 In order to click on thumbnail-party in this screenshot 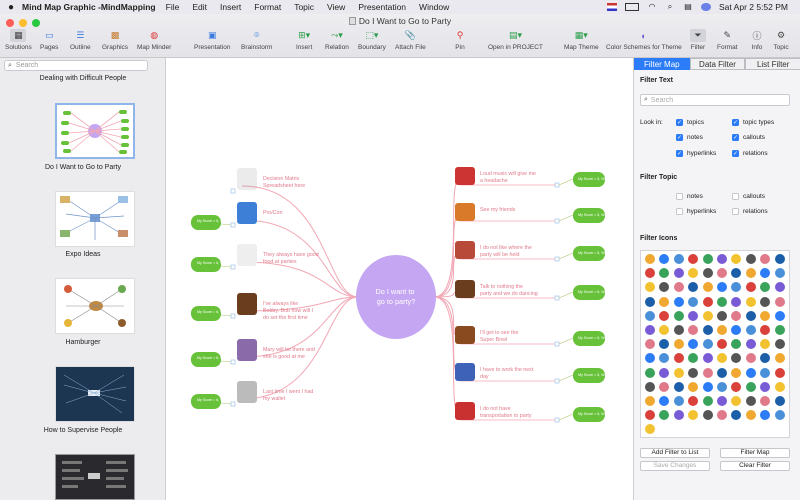, I will do `click(95, 131)`.